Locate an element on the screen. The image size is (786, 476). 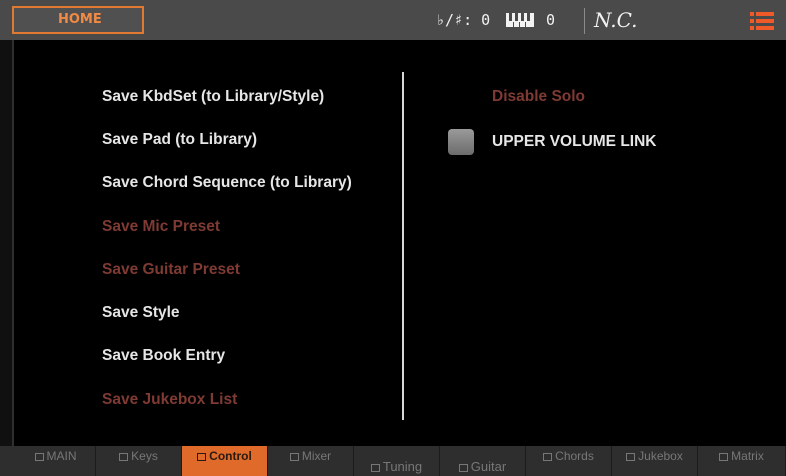
status-divider is located at coordinates (584, 21).